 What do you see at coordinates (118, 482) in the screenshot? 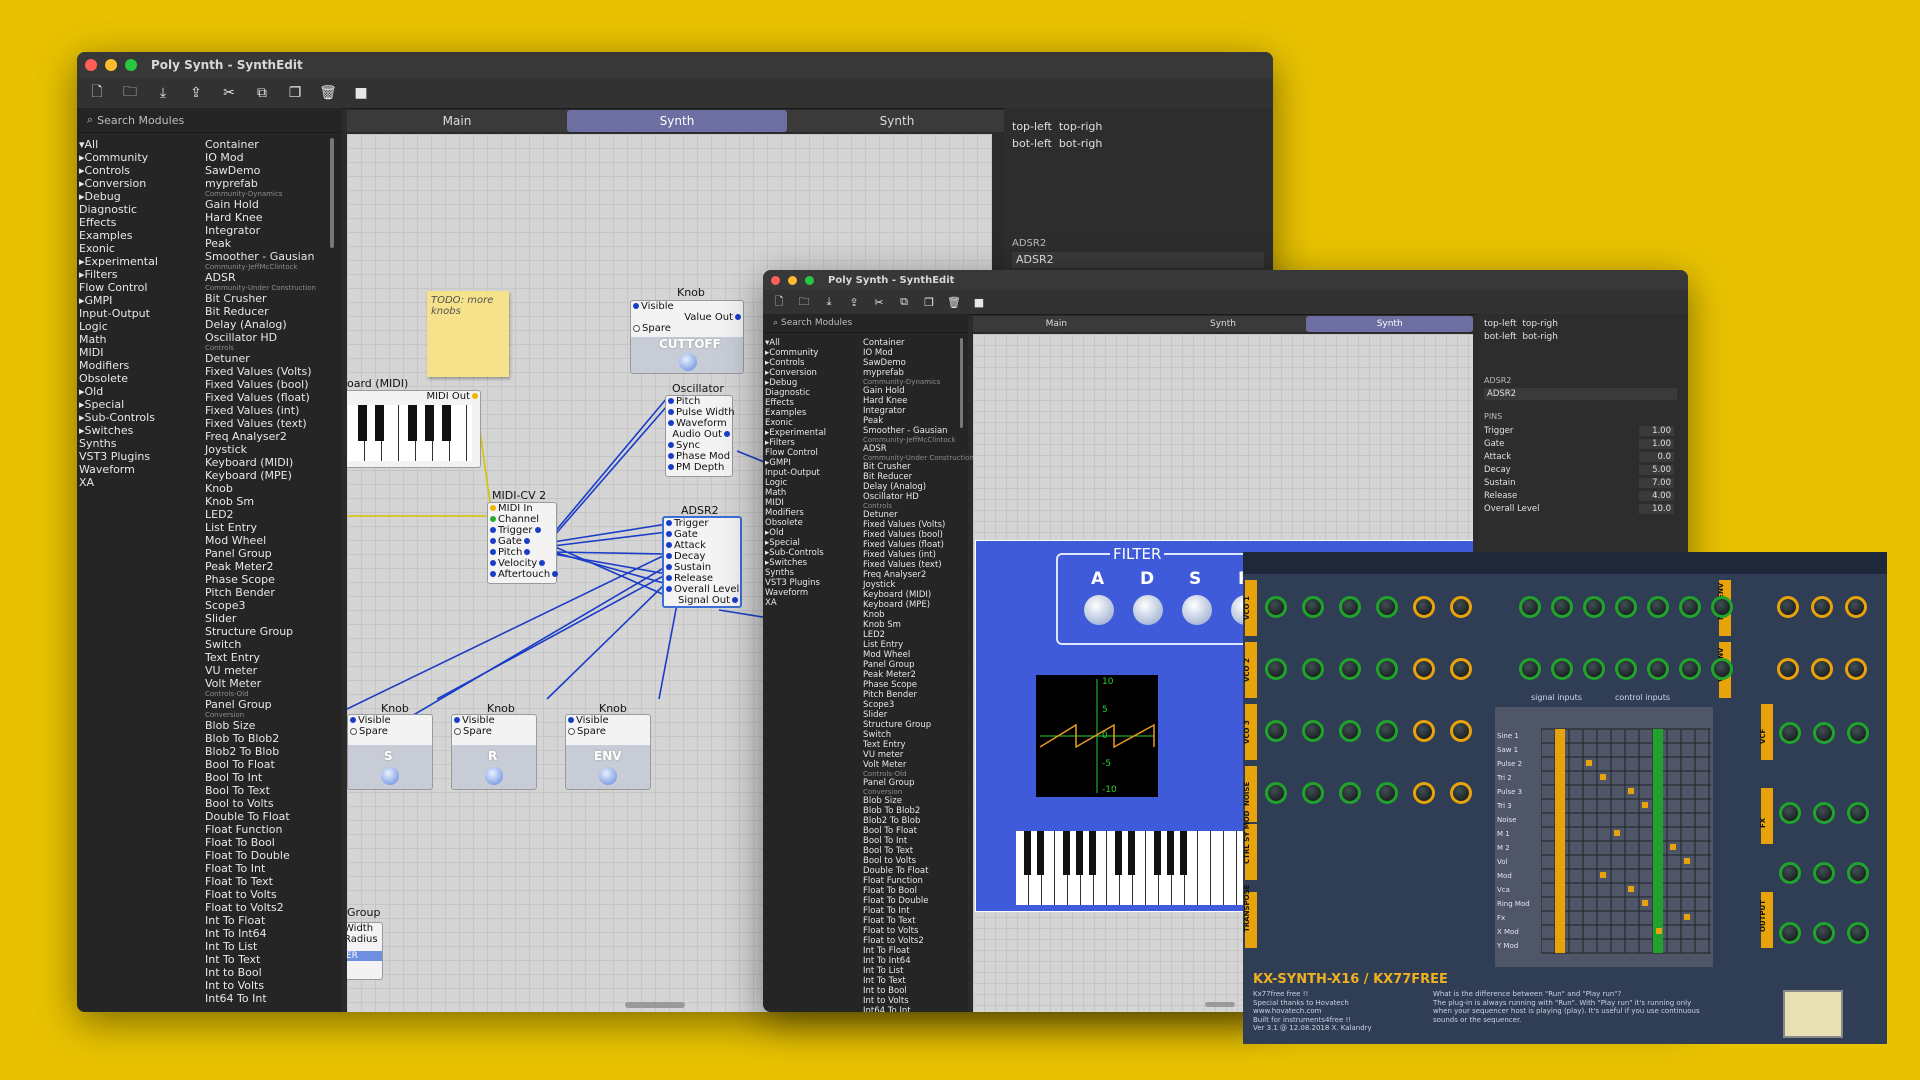
I see `category-item: XA` at bounding box center [118, 482].